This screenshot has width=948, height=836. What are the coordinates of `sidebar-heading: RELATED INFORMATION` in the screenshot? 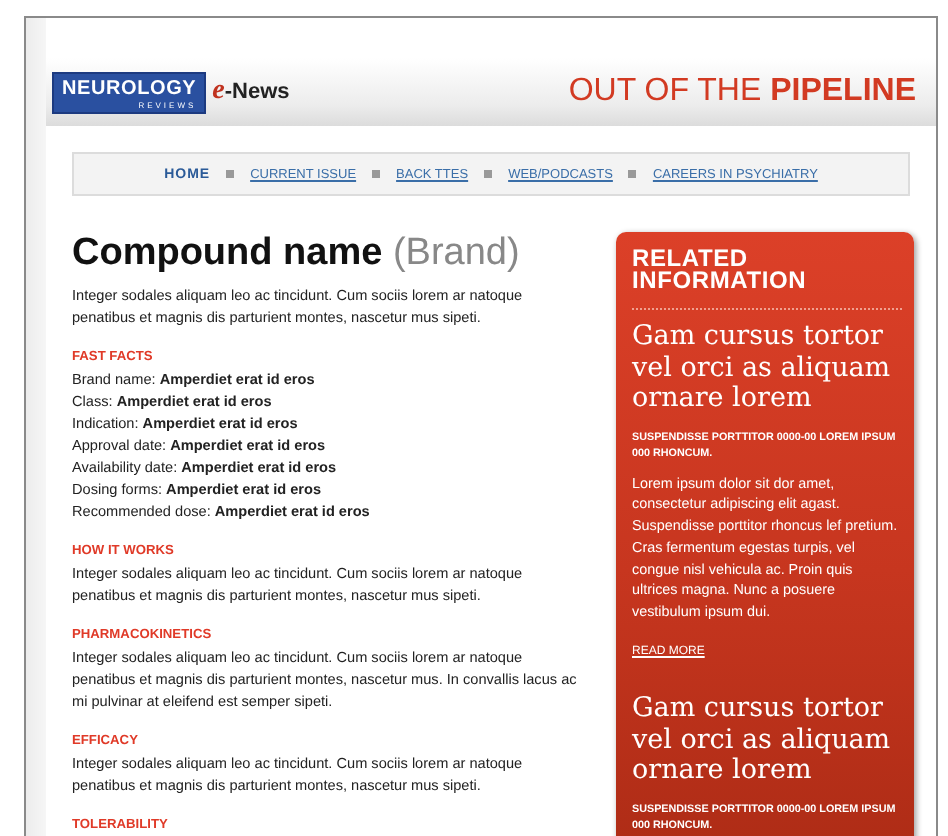 It's located at (720, 270).